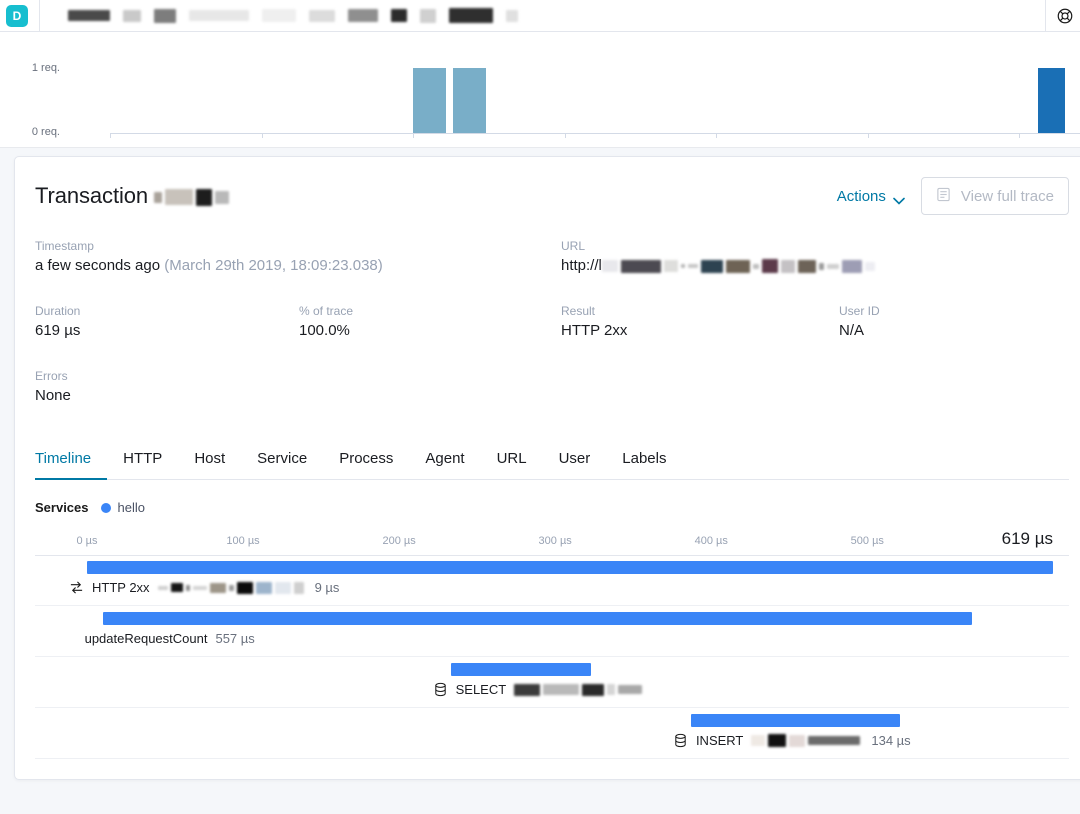 The image size is (1080, 814). Describe the element at coordinates (71, 462) in the screenshot. I see `tab-timeline: Timeline` at that location.